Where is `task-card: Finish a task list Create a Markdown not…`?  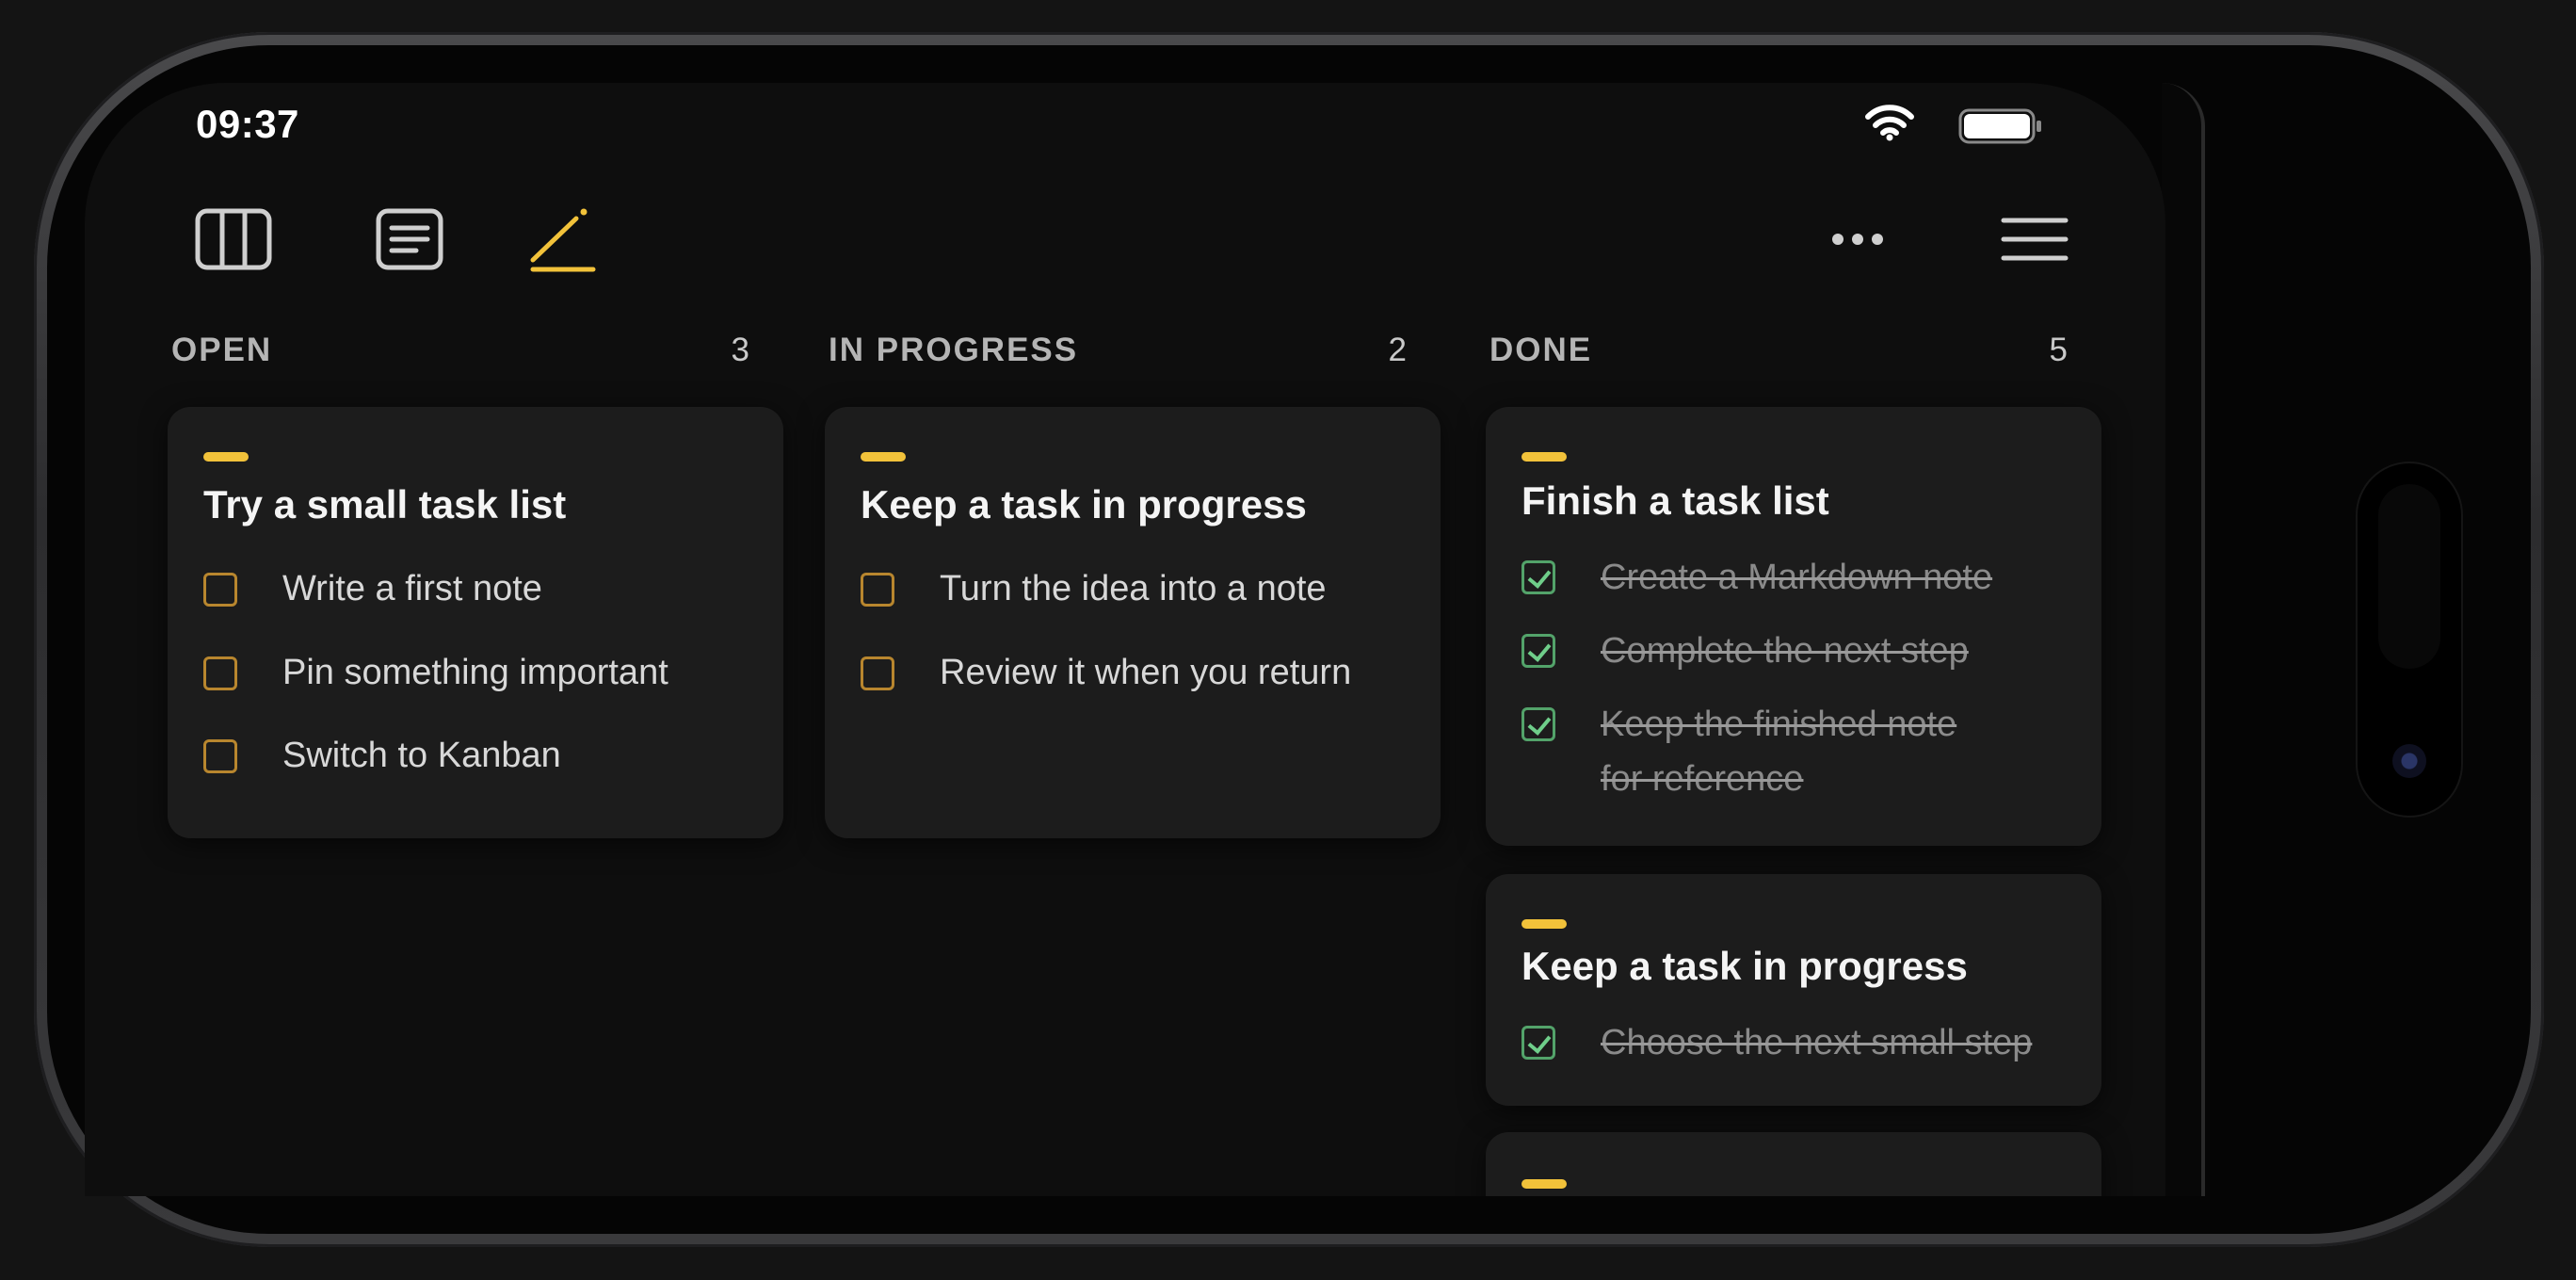 task-card: Finish a task list Create a Markdown not… is located at coordinates (1793, 626).